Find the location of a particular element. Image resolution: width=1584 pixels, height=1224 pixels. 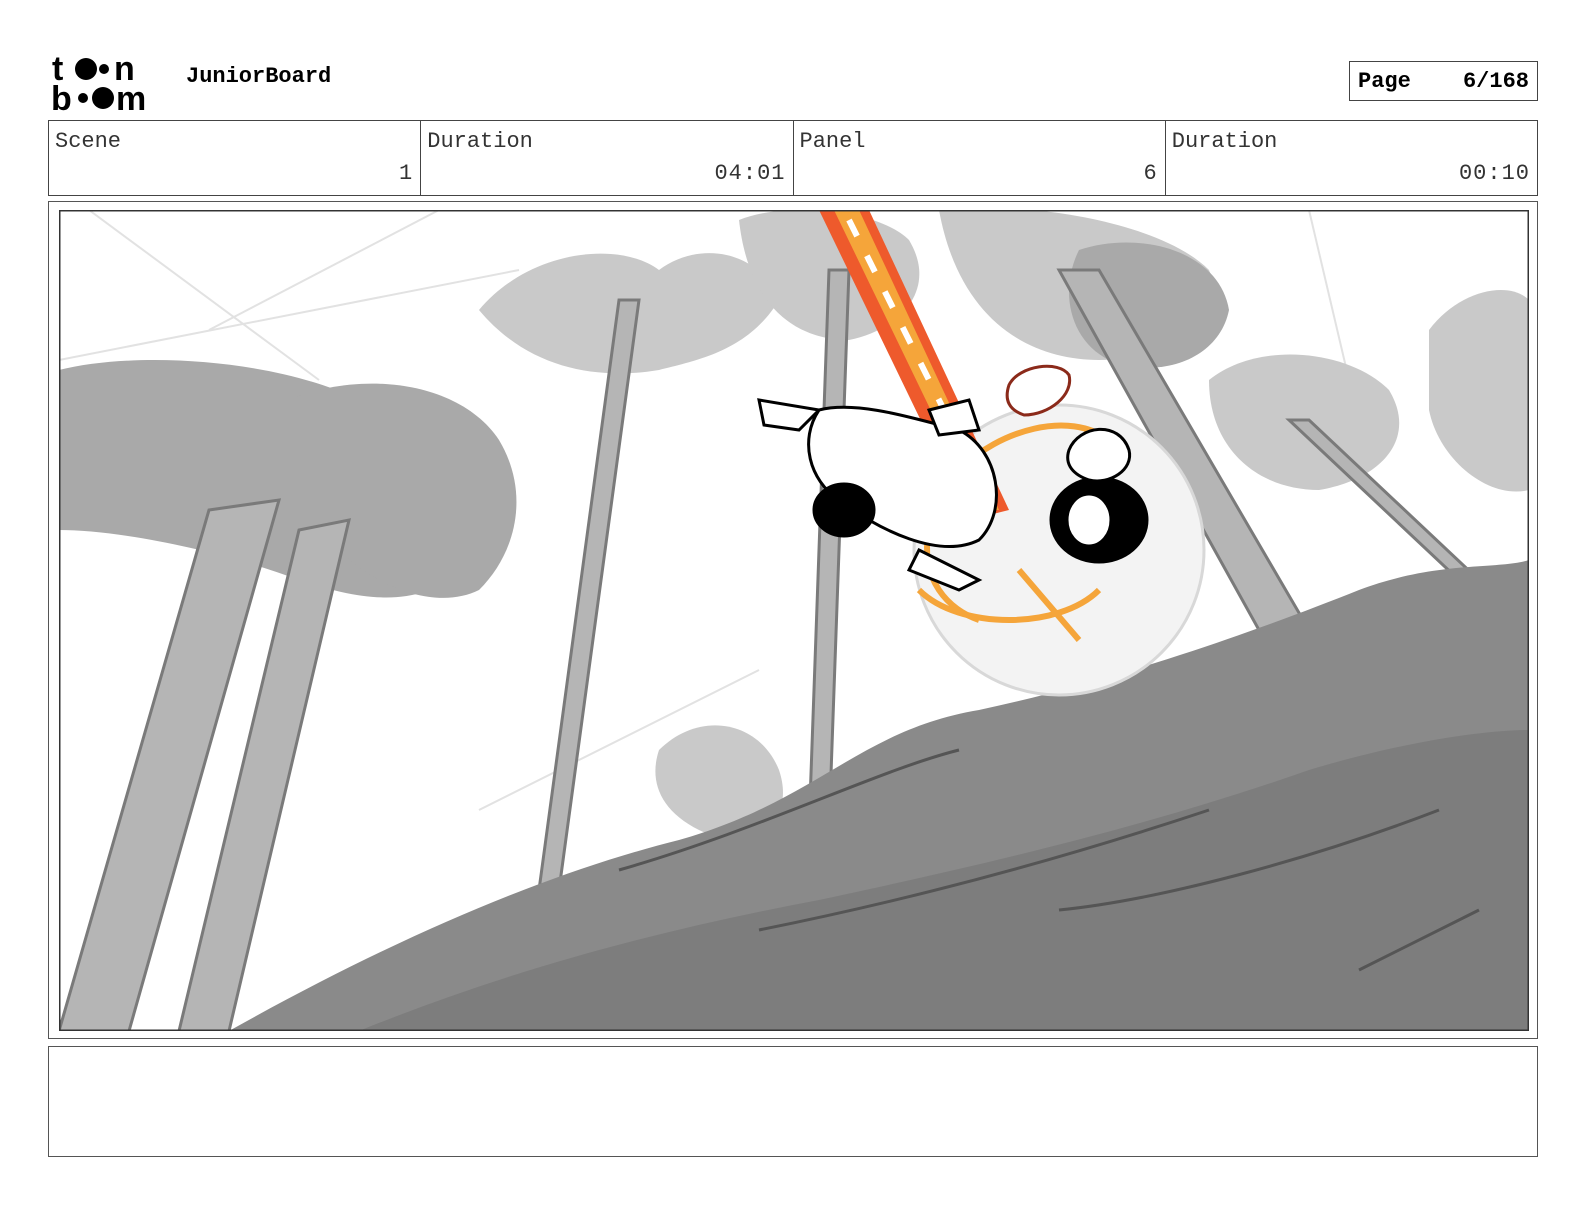

svg-text: m is located at coordinates (131, 96).